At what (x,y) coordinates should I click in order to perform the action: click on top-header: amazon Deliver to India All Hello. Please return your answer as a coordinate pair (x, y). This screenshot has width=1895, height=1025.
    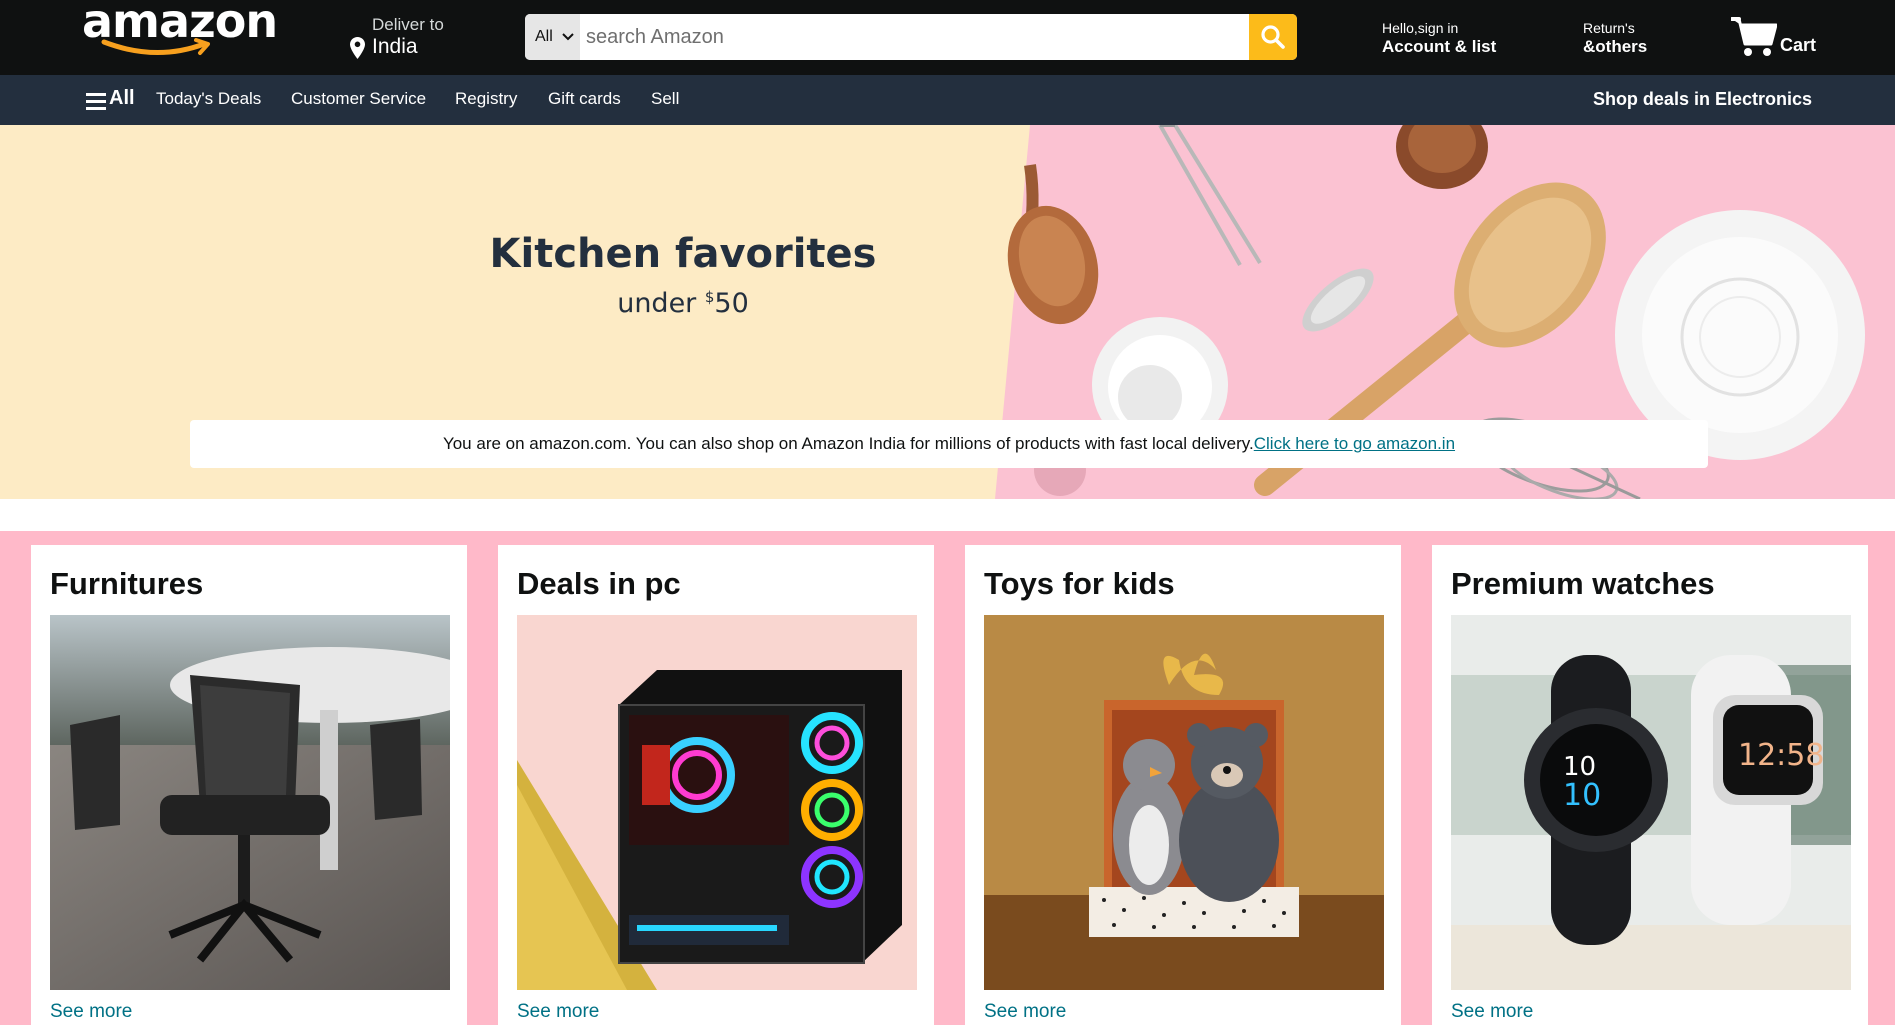
    Looking at the image, I should click on (947, 37).